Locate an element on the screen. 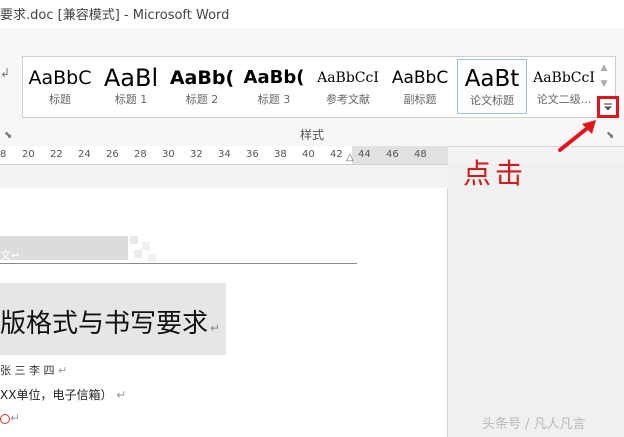  gallery-scroll-up-icon: ▲ is located at coordinates (604, 68).